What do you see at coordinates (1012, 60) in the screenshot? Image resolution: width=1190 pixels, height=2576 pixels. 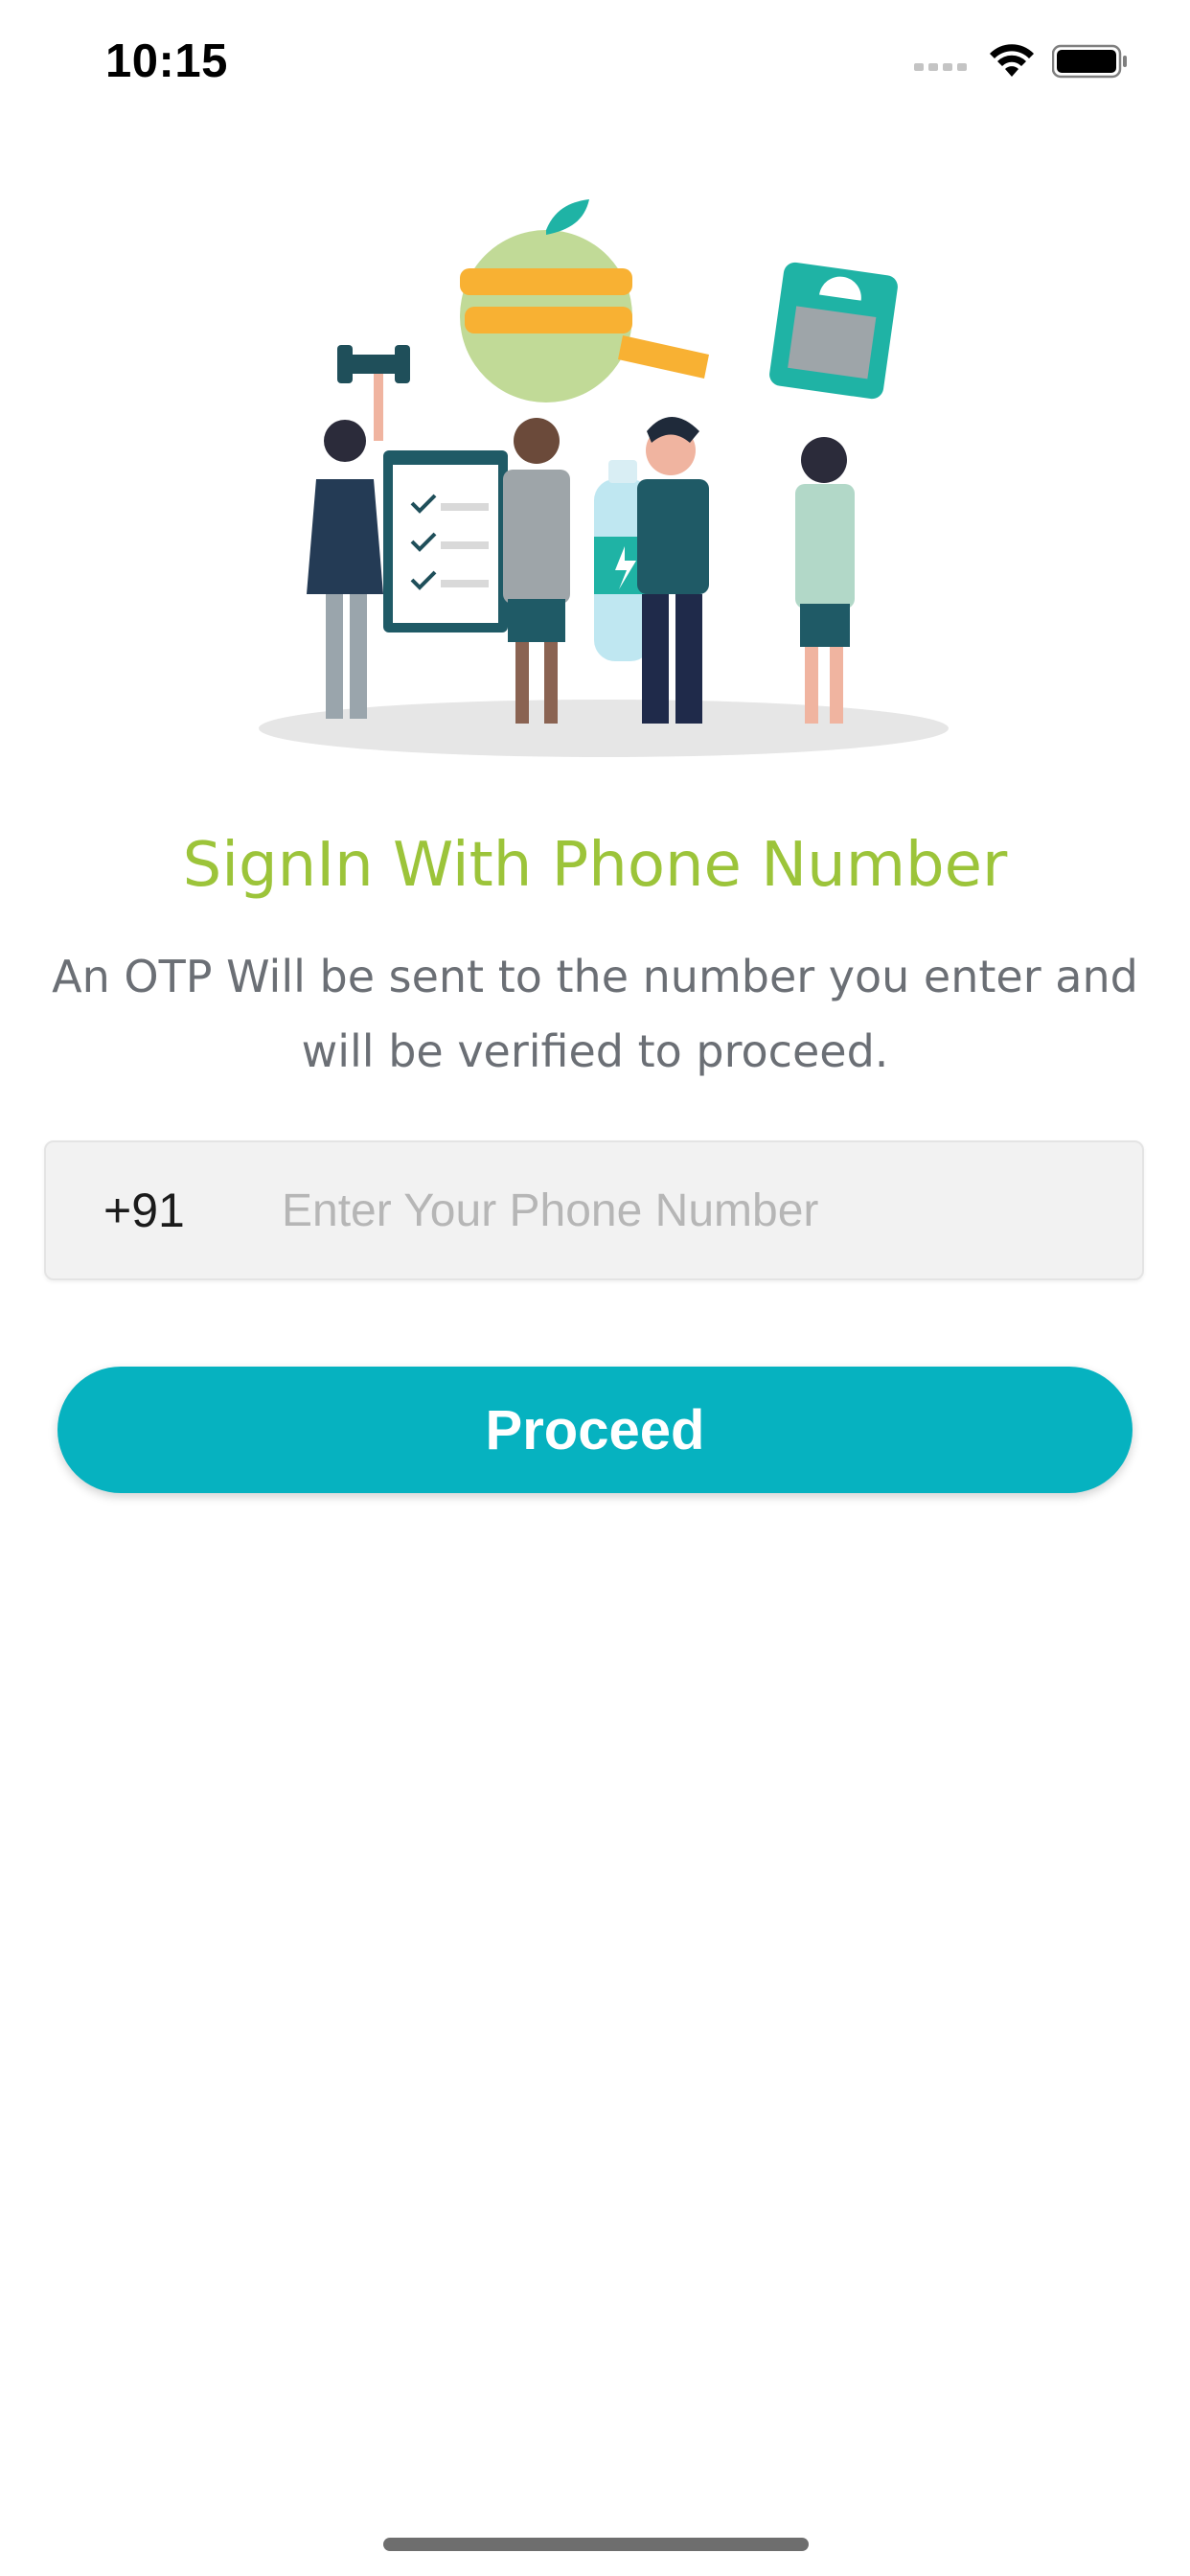 I see `wifi-icon` at bounding box center [1012, 60].